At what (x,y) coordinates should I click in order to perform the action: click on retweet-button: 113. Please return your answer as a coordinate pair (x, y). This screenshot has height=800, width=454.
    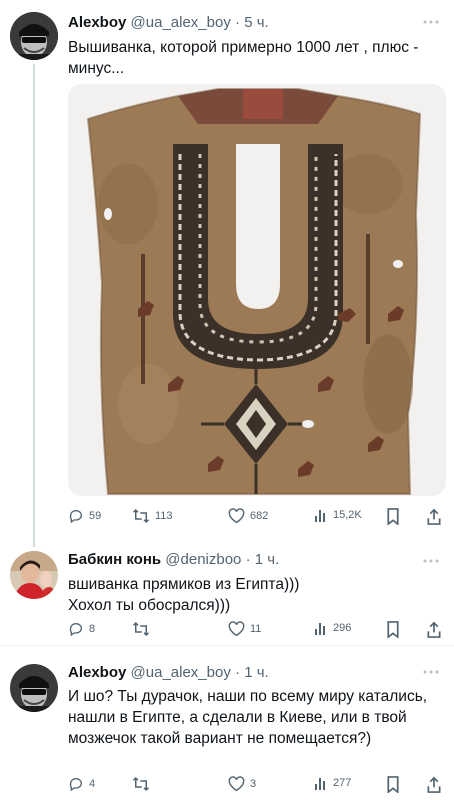
    Looking at the image, I should click on (152, 516).